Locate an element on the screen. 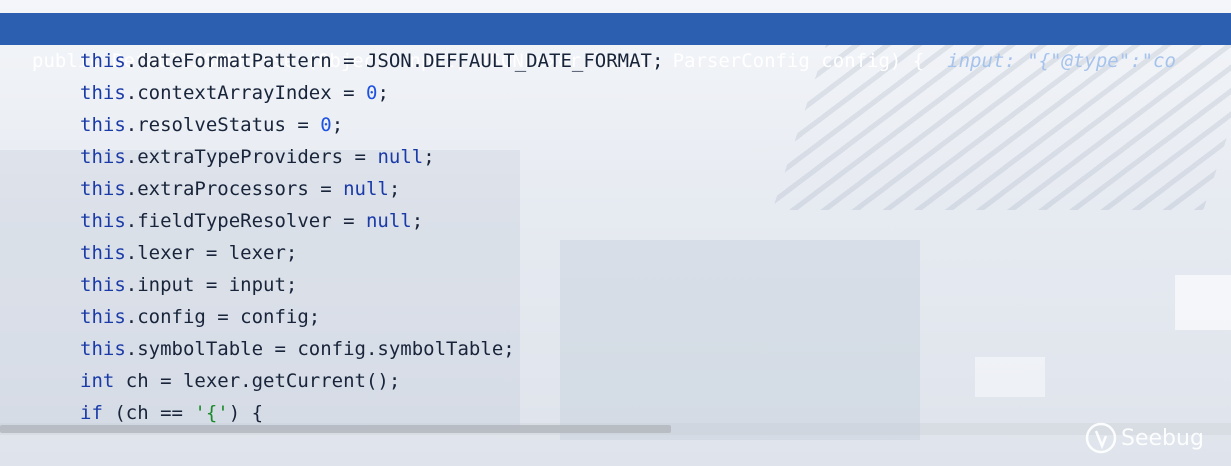 This screenshot has width=1231, height=466. code-string: '{' is located at coordinates (211, 413).